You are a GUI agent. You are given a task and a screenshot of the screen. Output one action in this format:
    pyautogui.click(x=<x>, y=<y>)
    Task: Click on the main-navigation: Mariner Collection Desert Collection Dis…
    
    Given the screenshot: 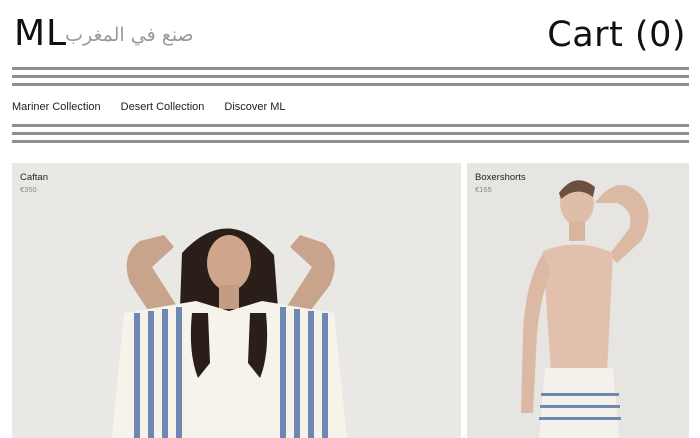 What is the action you would take?
    pyautogui.click(x=149, y=107)
    